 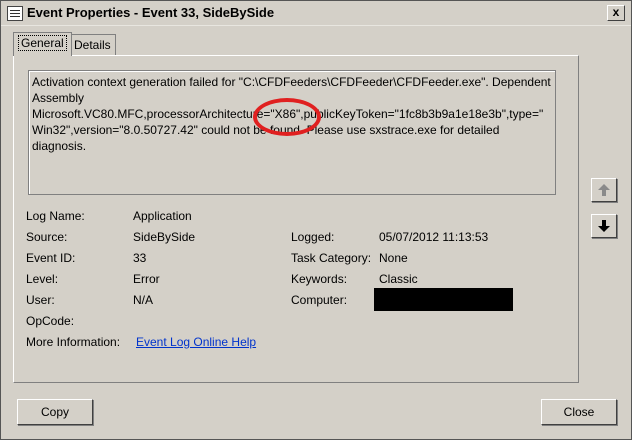 What do you see at coordinates (15, 13) in the screenshot?
I see `event-viewer-icon` at bounding box center [15, 13].